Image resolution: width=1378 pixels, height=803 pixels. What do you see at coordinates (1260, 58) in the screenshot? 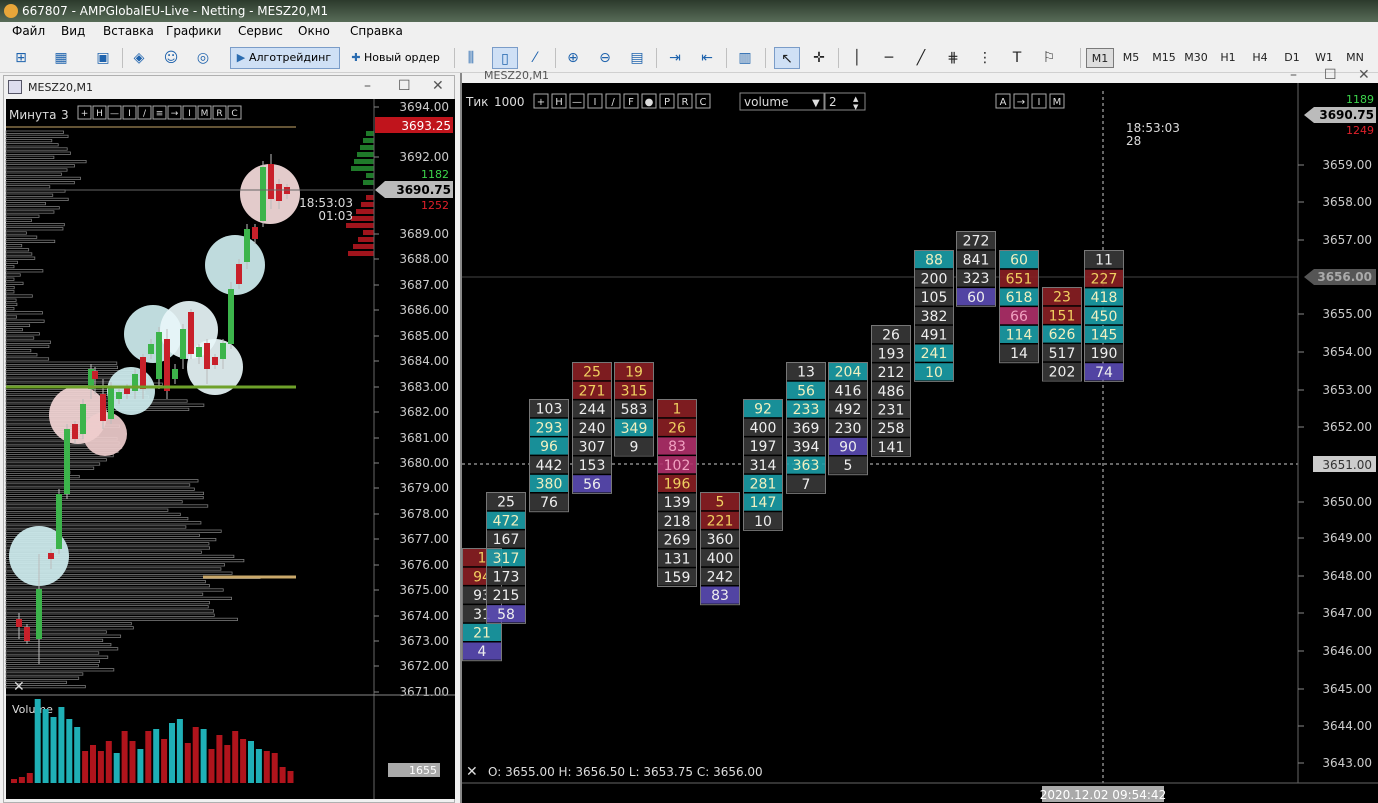
I see `timeframe-h4: H4` at bounding box center [1260, 58].